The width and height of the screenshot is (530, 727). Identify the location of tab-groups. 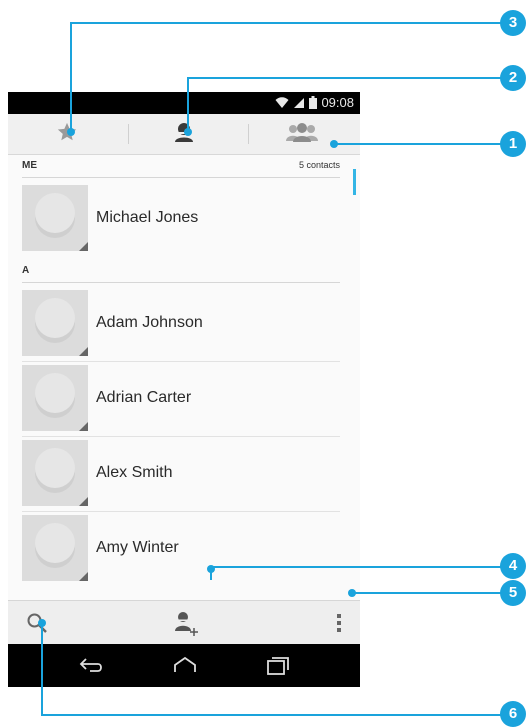
(301, 134).